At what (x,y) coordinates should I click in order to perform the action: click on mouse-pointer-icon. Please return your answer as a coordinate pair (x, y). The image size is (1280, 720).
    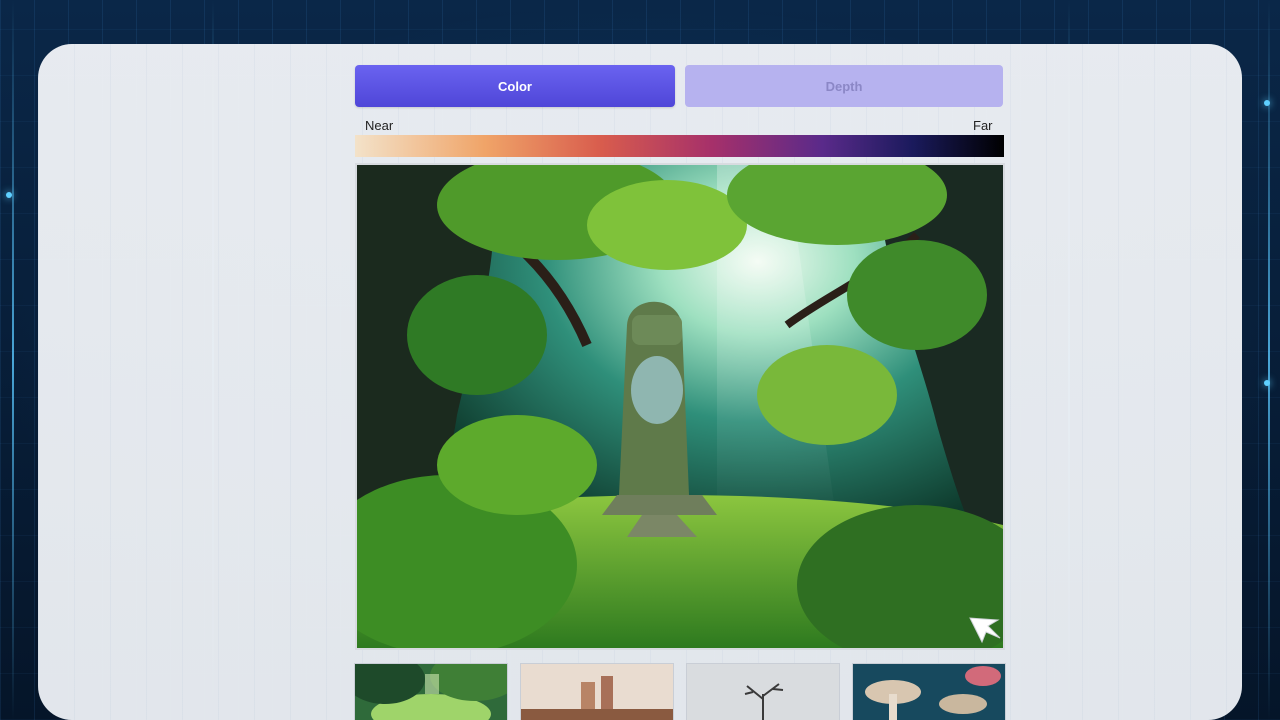
    Looking at the image, I should click on (985, 633).